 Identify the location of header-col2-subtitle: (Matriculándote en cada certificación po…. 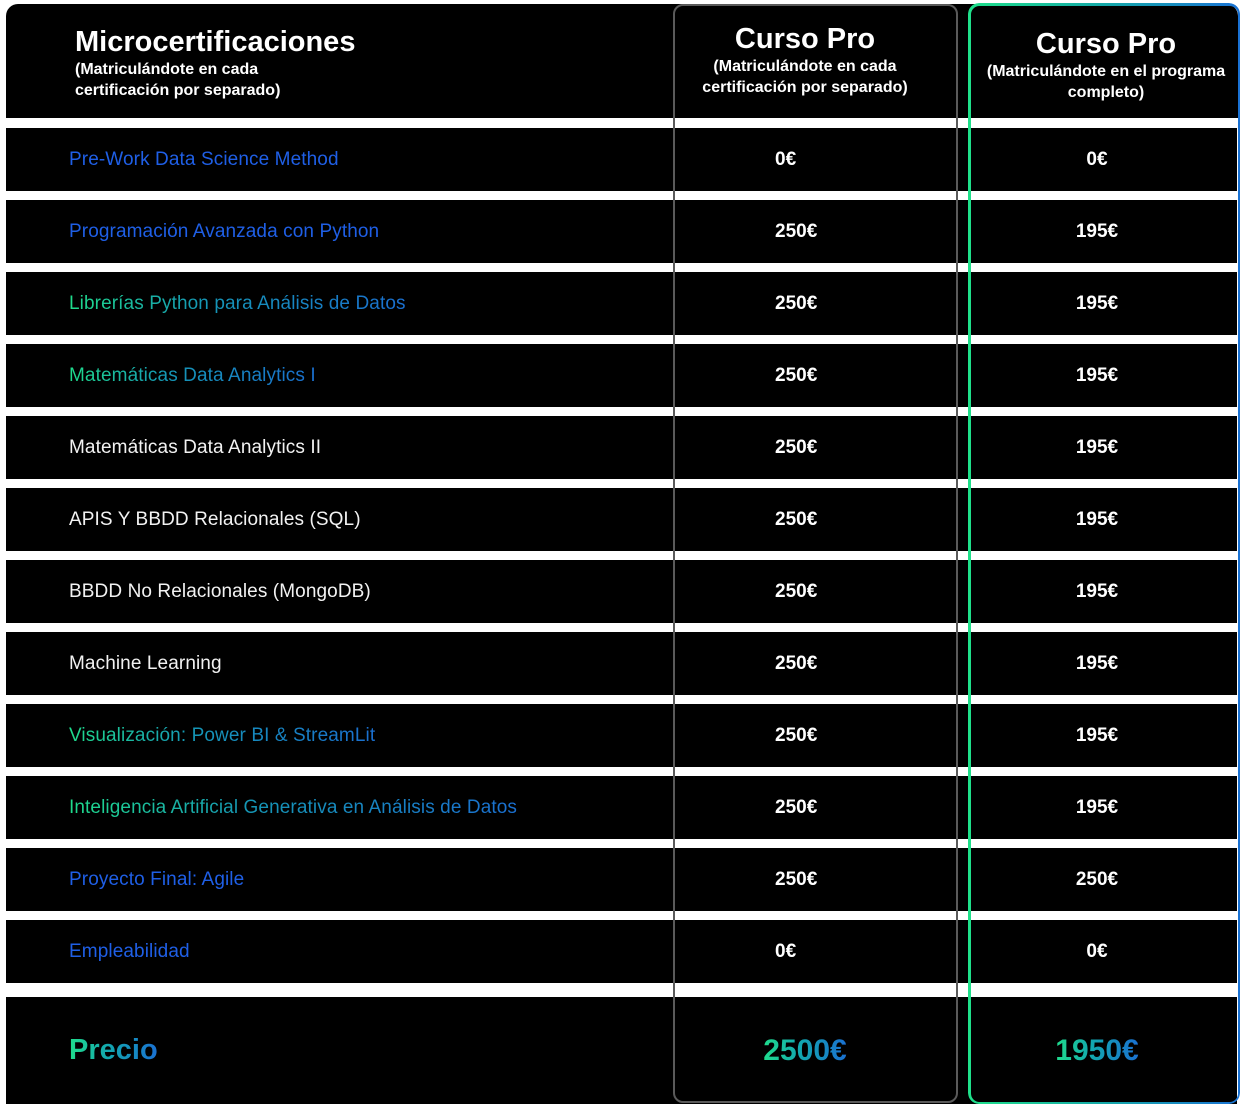
(805, 77).